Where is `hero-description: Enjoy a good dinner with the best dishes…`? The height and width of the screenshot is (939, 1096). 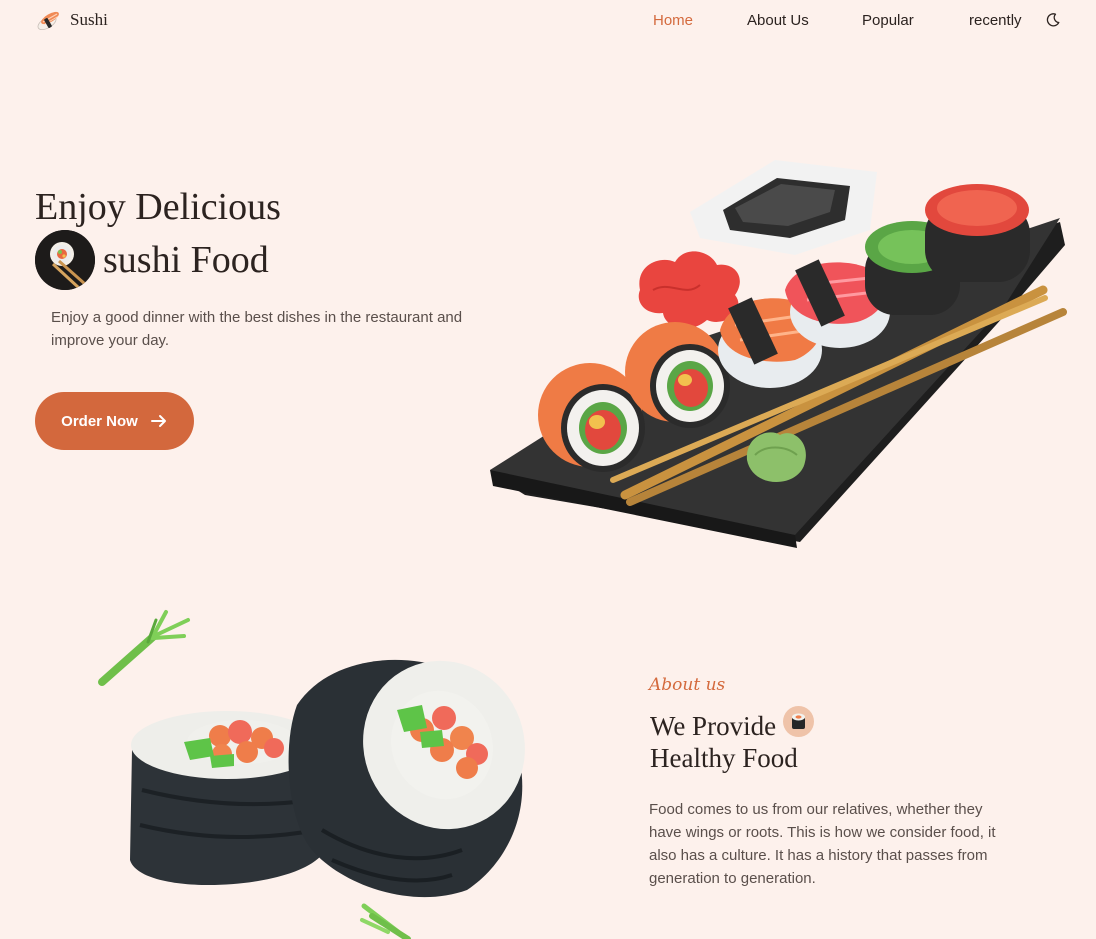 hero-description: Enjoy a good dinner with the best dishes… is located at coordinates (257, 329).